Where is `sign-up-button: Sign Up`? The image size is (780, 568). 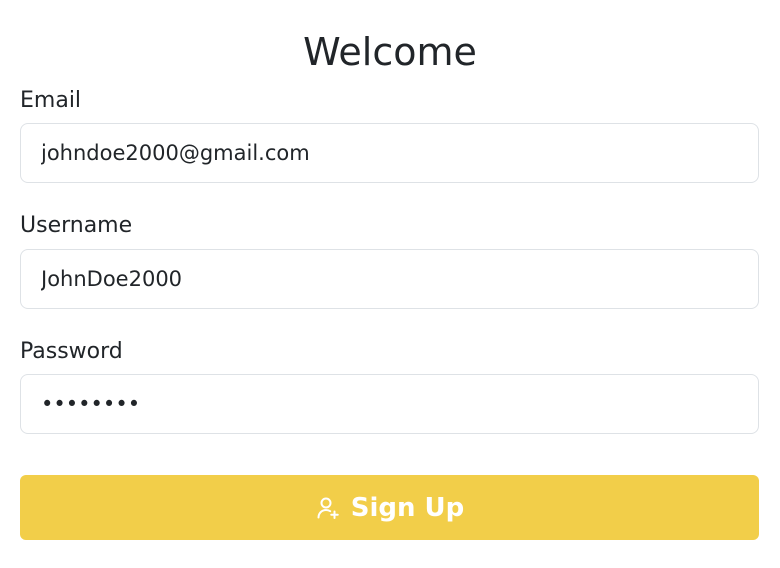
sign-up-button: Sign Up is located at coordinates (389, 507).